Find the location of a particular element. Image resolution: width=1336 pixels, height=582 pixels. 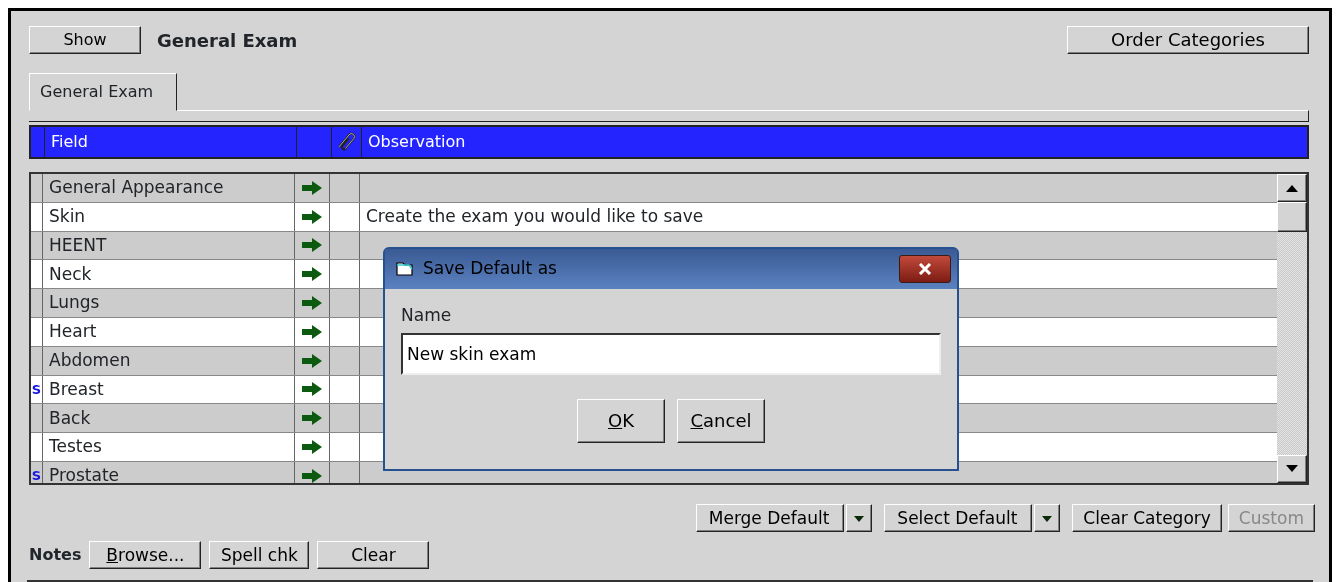

field-name: Prostate is located at coordinates (84, 473).